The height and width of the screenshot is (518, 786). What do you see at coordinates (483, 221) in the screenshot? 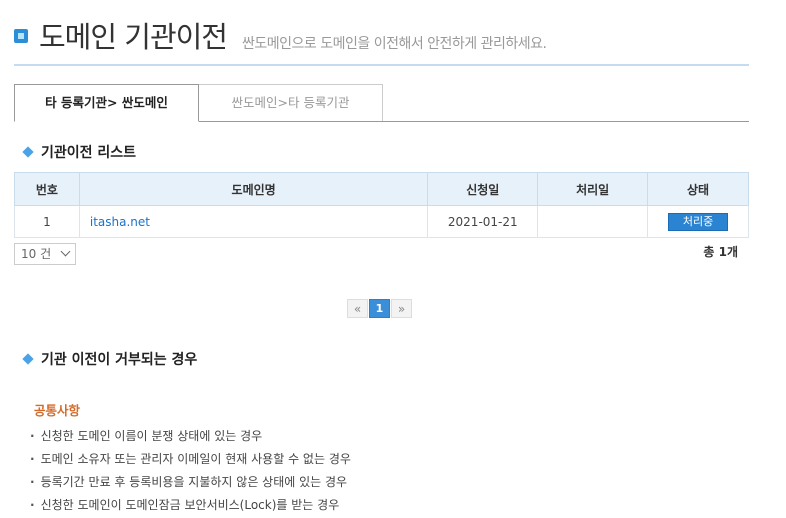
I see `cell-applied-date: 2021-01-21` at bounding box center [483, 221].